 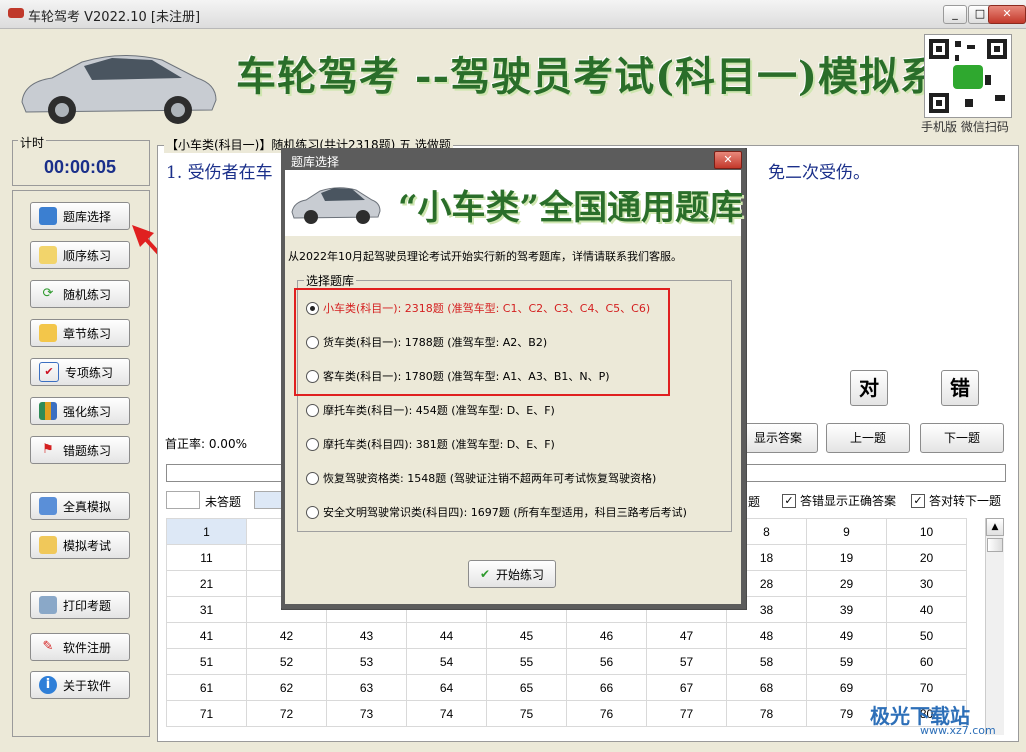 I want to click on nav-button-topic: ✔ 专项练习, so click(x=80, y=372).